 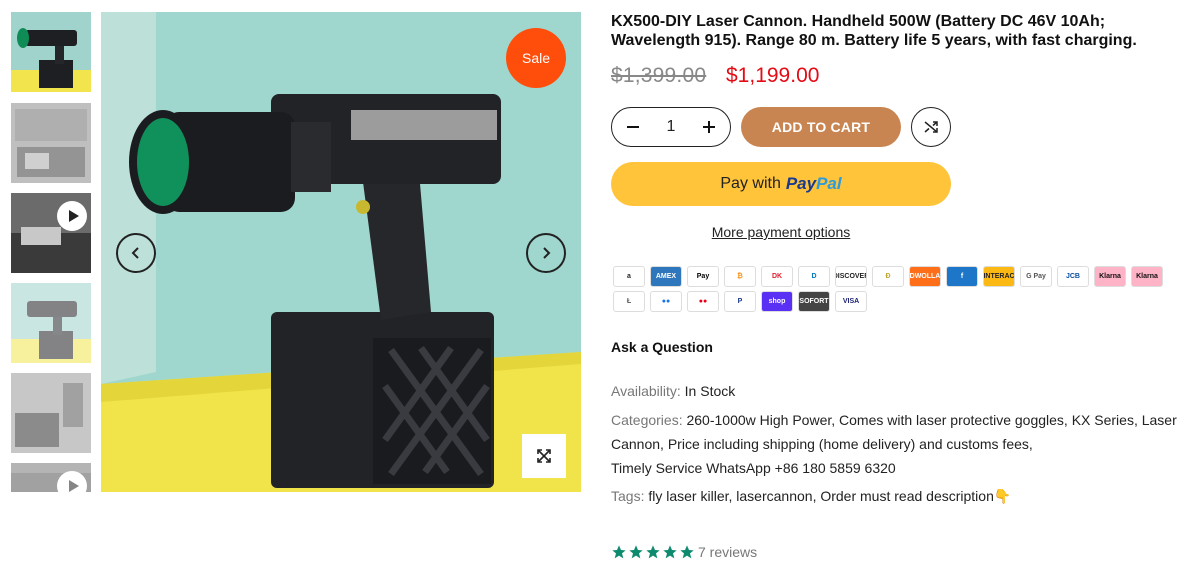 What do you see at coordinates (51, 477) in the screenshot?
I see `thumbnail-6-video` at bounding box center [51, 477].